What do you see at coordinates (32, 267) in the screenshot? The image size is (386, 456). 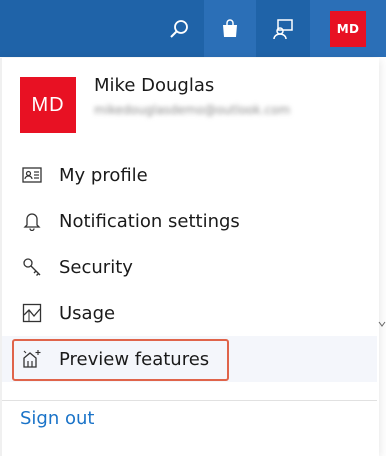 I see `key-icon` at bounding box center [32, 267].